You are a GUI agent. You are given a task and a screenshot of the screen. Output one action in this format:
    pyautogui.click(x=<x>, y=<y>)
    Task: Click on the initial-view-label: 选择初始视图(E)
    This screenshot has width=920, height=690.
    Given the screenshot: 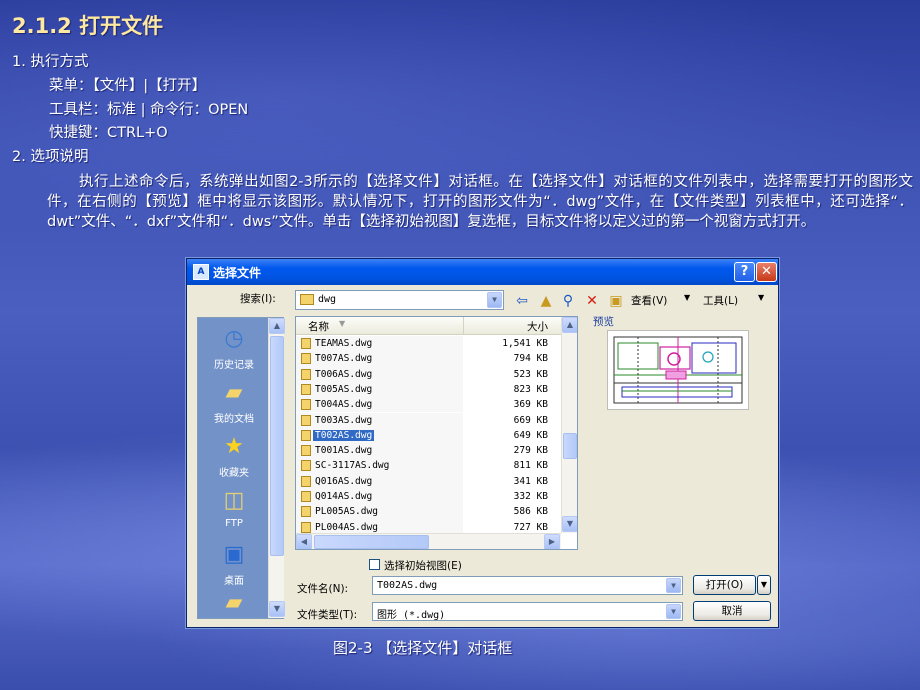 What is the action you would take?
    pyautogui.click(x=423, y=565)
    